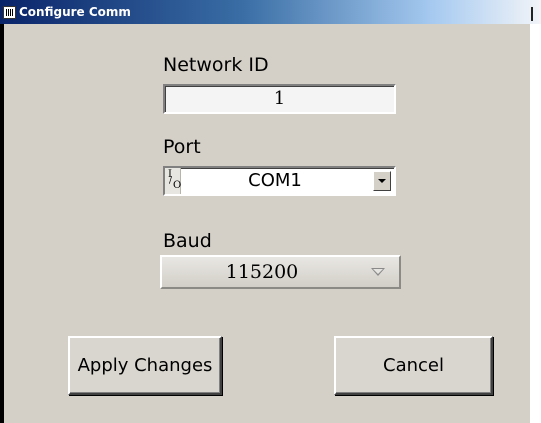 This screenshot has width=541, height=423. I want to click on window-border-right, so click(535, 223).